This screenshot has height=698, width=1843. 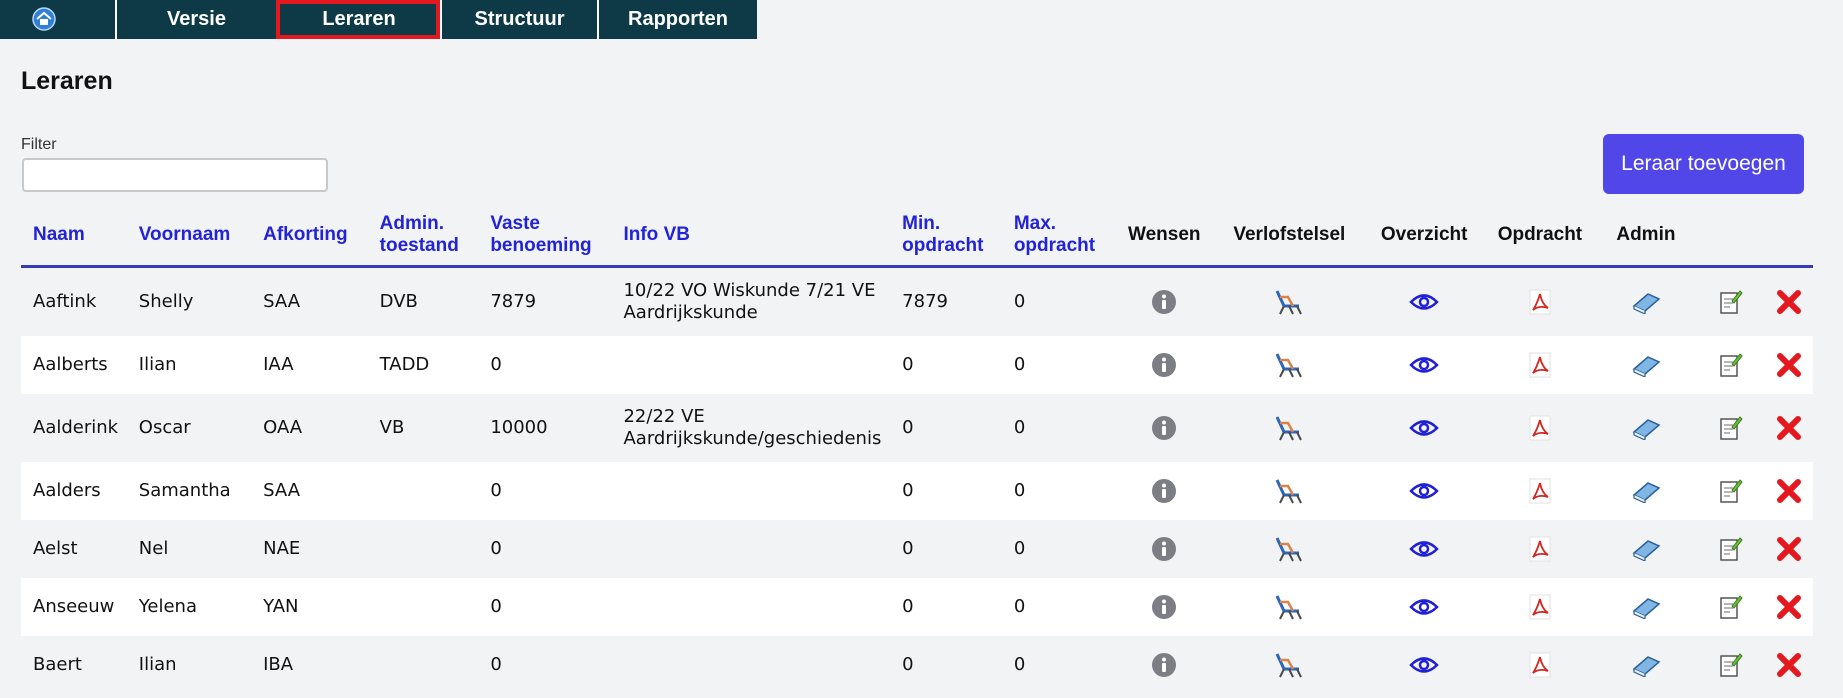 What do you see at coordinates (1703, 164) in the screenshot?
I see `add-teacher-button: Leraar toevoegen` at bounding box center [1703, 164].